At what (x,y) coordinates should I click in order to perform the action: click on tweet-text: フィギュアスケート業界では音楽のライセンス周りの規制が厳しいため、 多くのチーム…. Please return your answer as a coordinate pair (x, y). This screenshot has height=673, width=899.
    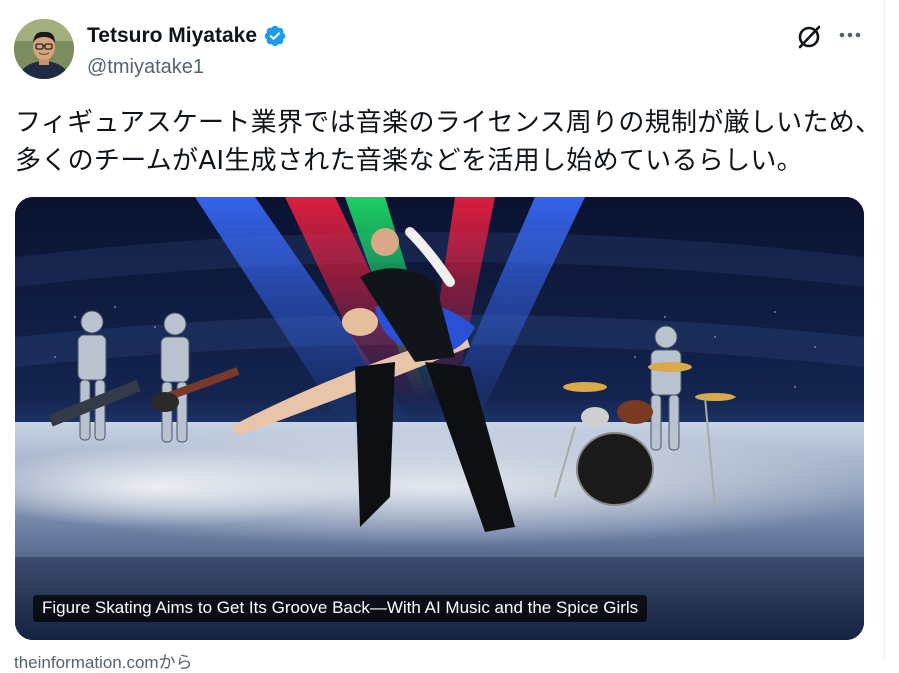
    Looking at the image, I should click on (448, 142).